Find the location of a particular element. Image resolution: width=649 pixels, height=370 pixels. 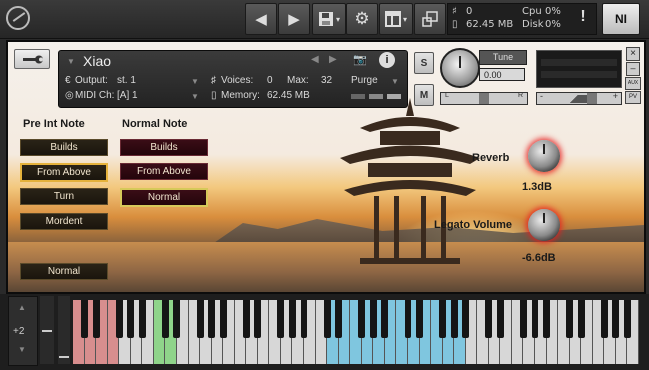

pre-from-above-button: From Above is located at coordinates (64, 172).